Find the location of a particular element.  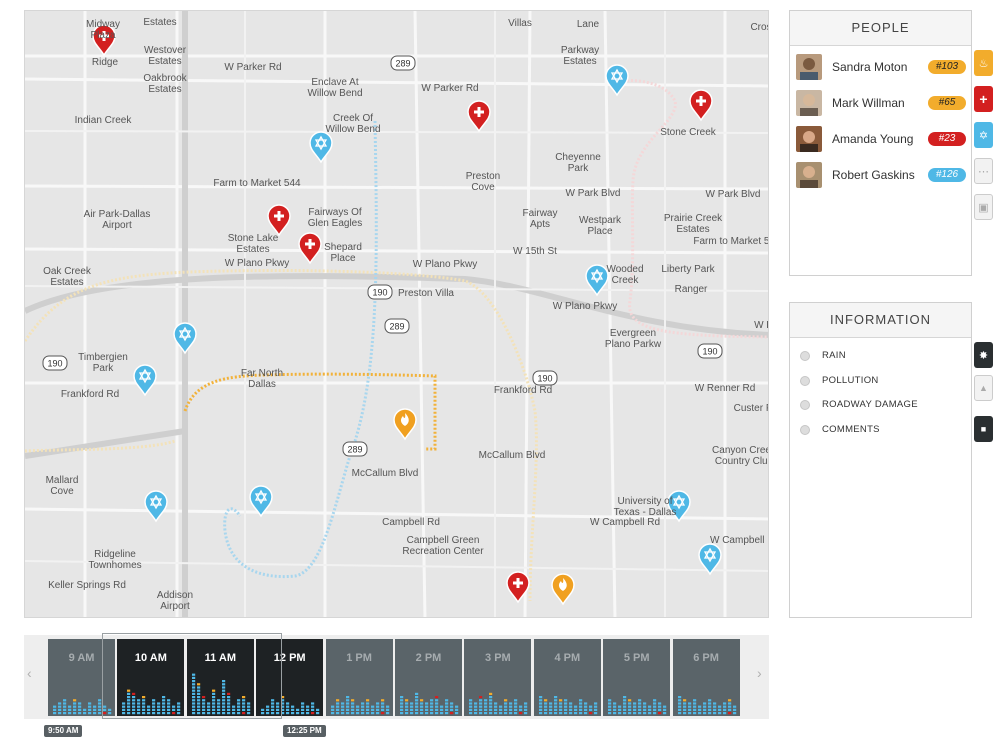

timeline-hour: 2 PM is located at coordinates (428, 677).